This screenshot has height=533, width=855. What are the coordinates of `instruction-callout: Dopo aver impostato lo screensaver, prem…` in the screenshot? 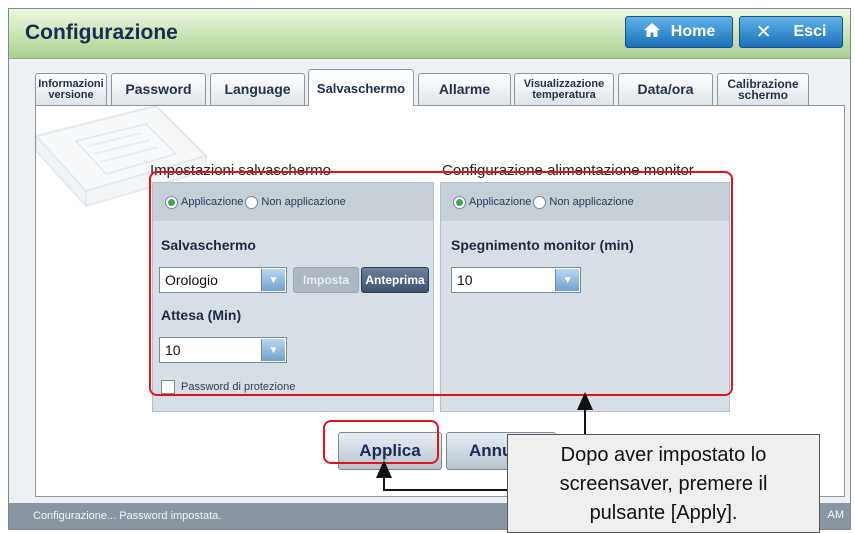 It's located at (663, 483).